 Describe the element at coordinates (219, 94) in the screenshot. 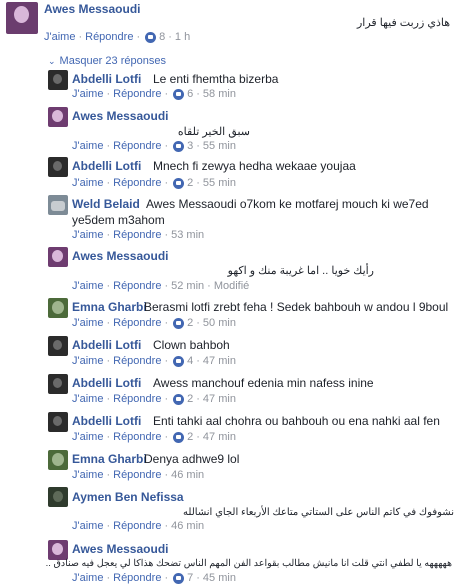

I see `timestamp: 58 min` at that location.